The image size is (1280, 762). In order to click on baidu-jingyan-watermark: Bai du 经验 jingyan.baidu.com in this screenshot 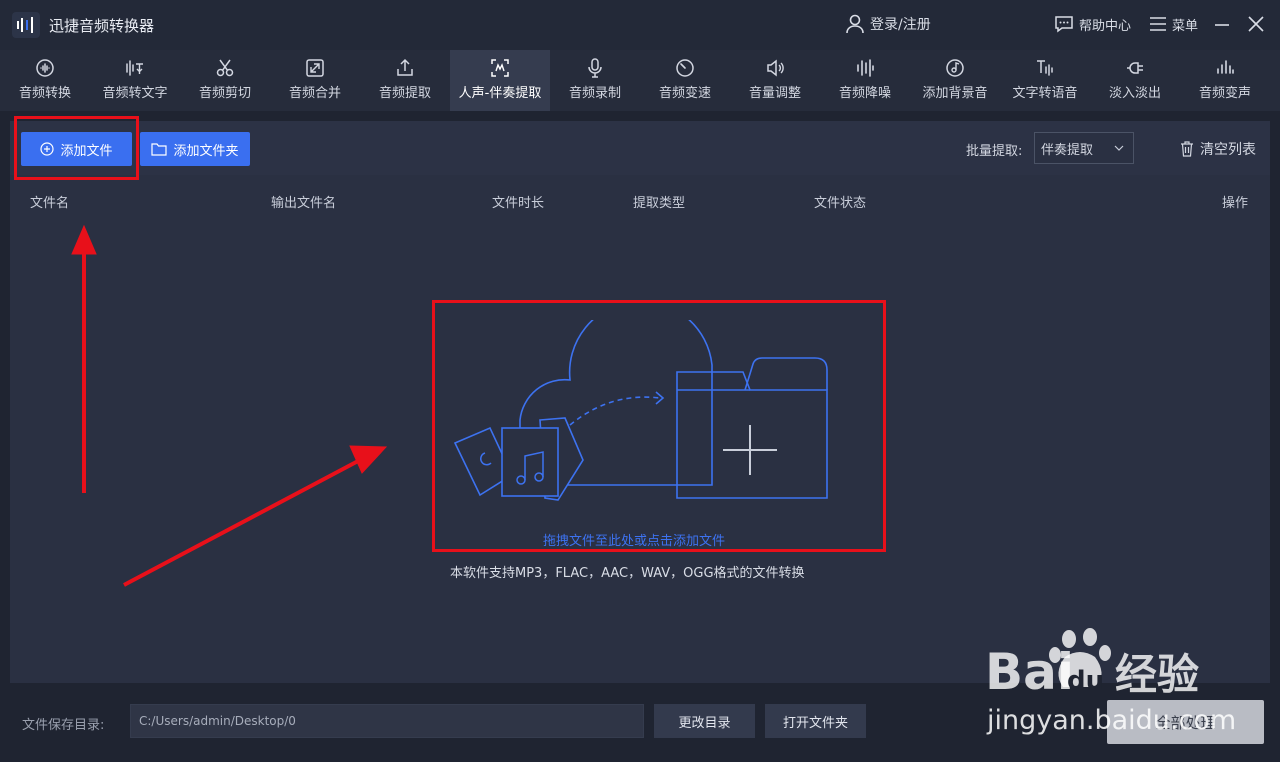, I will do `click(1110, 682)`.